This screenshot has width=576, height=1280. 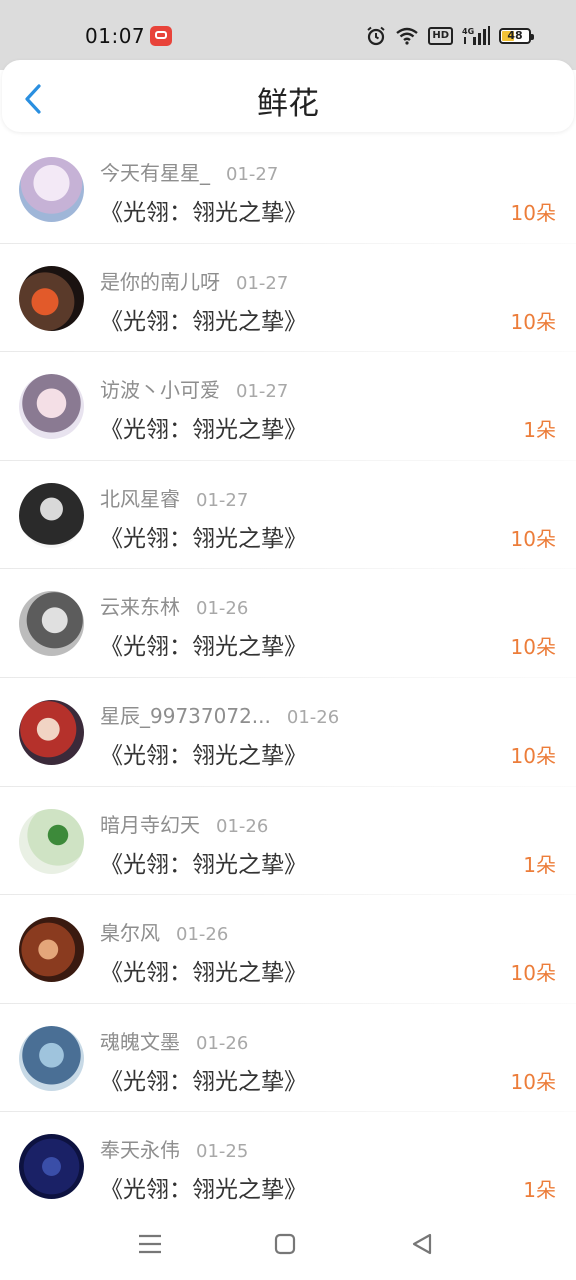 What do you see at coordinates (422, 1244) in the screenshot?
I see `back-triangle-icon` at bounding box center [422, 1244].